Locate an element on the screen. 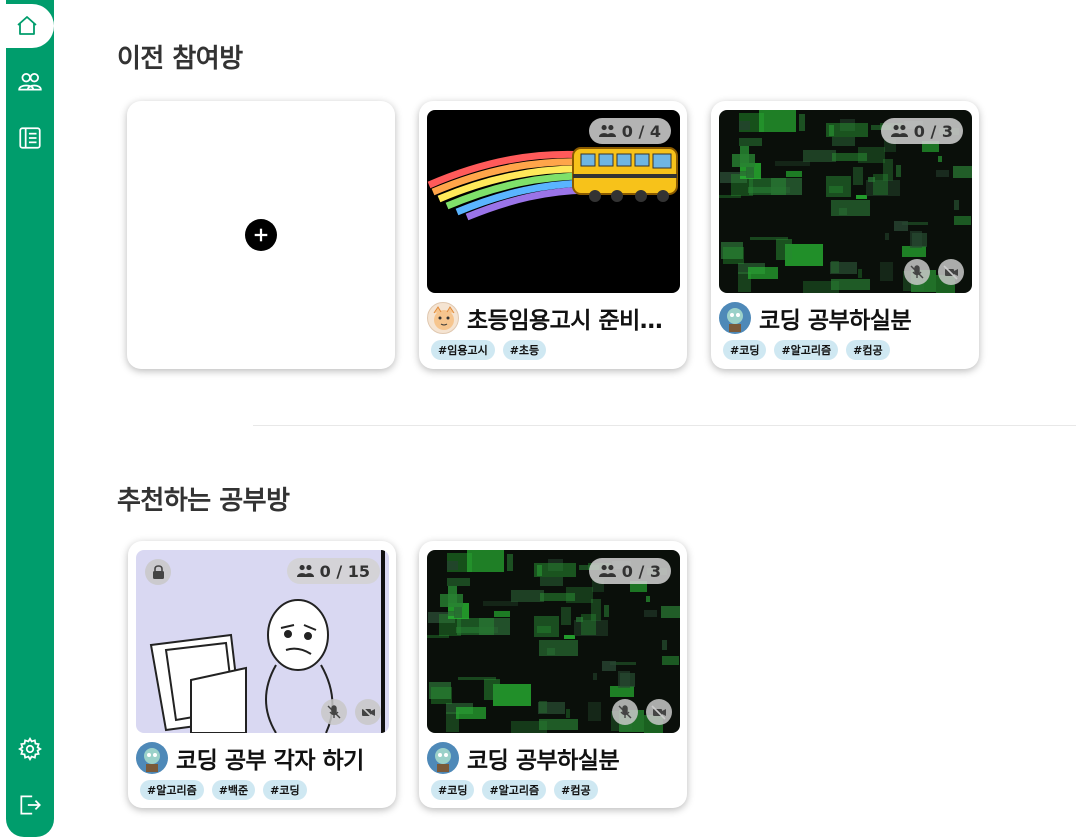 This screenshot has width=1076, height=837. previous-rooms-title: 이전 참여방 is located at coordinates (180, 59).